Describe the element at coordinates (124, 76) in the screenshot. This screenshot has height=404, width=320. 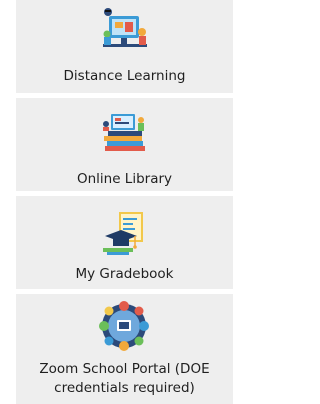
I see `tile-label: Distance Learning` at that location.